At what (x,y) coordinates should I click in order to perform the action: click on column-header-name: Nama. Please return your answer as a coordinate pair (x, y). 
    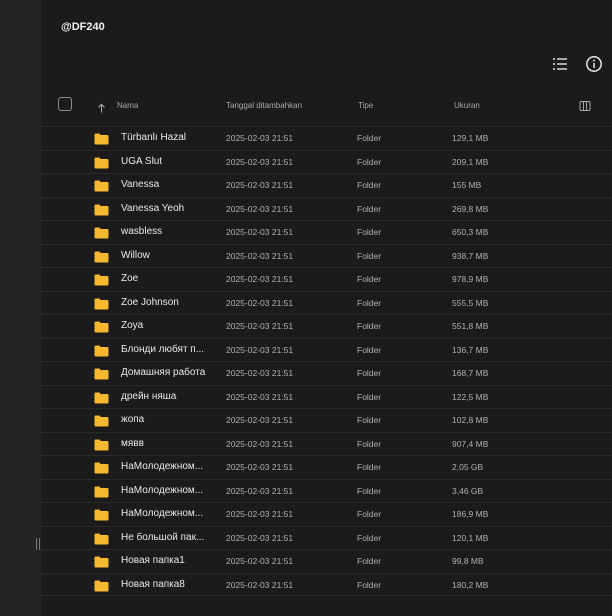
    Looking at the image, I should click on (127, 105).